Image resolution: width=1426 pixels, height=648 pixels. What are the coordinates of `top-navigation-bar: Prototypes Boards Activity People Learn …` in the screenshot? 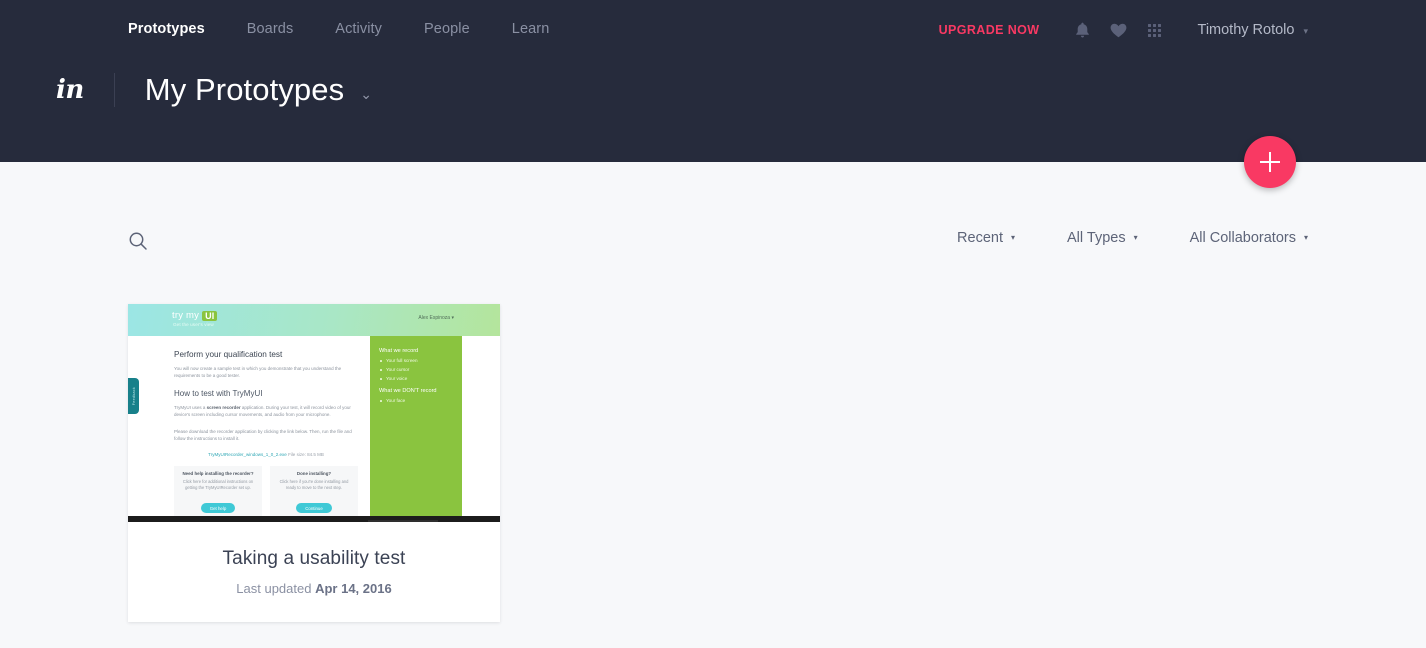 It's located at (713, 29).